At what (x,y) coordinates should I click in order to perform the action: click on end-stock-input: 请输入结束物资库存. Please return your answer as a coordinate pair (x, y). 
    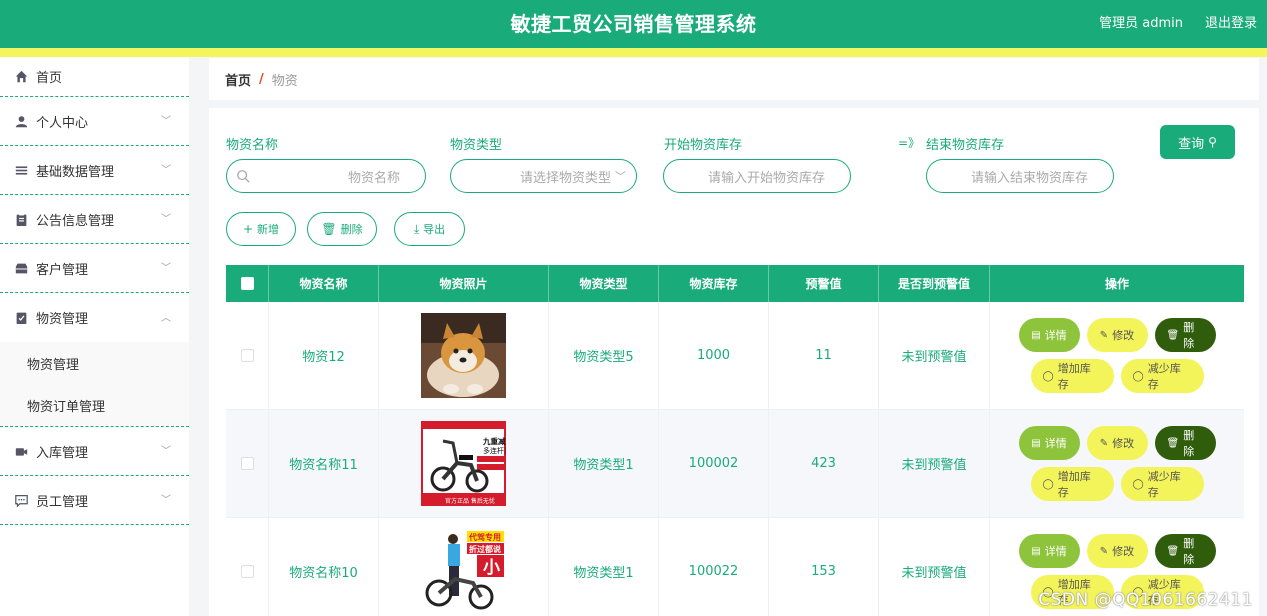
    Looking at the image, I should click on (1020, 176).